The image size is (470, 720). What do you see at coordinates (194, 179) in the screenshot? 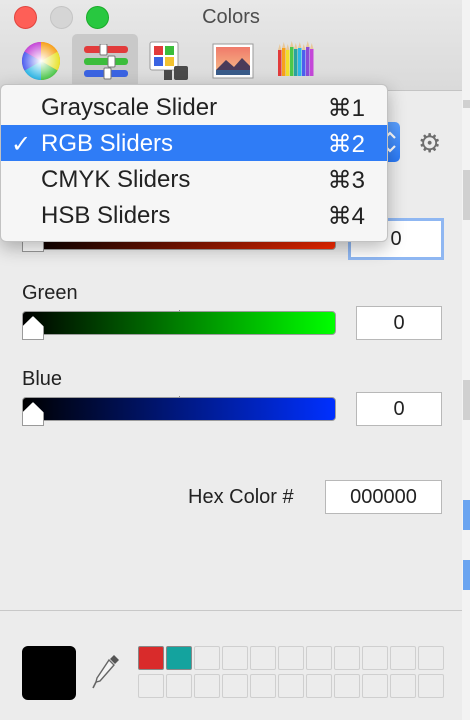
I see `menu-item-cmyk: CMYK Sliders ⌘3` at bounding box center [194, 179].